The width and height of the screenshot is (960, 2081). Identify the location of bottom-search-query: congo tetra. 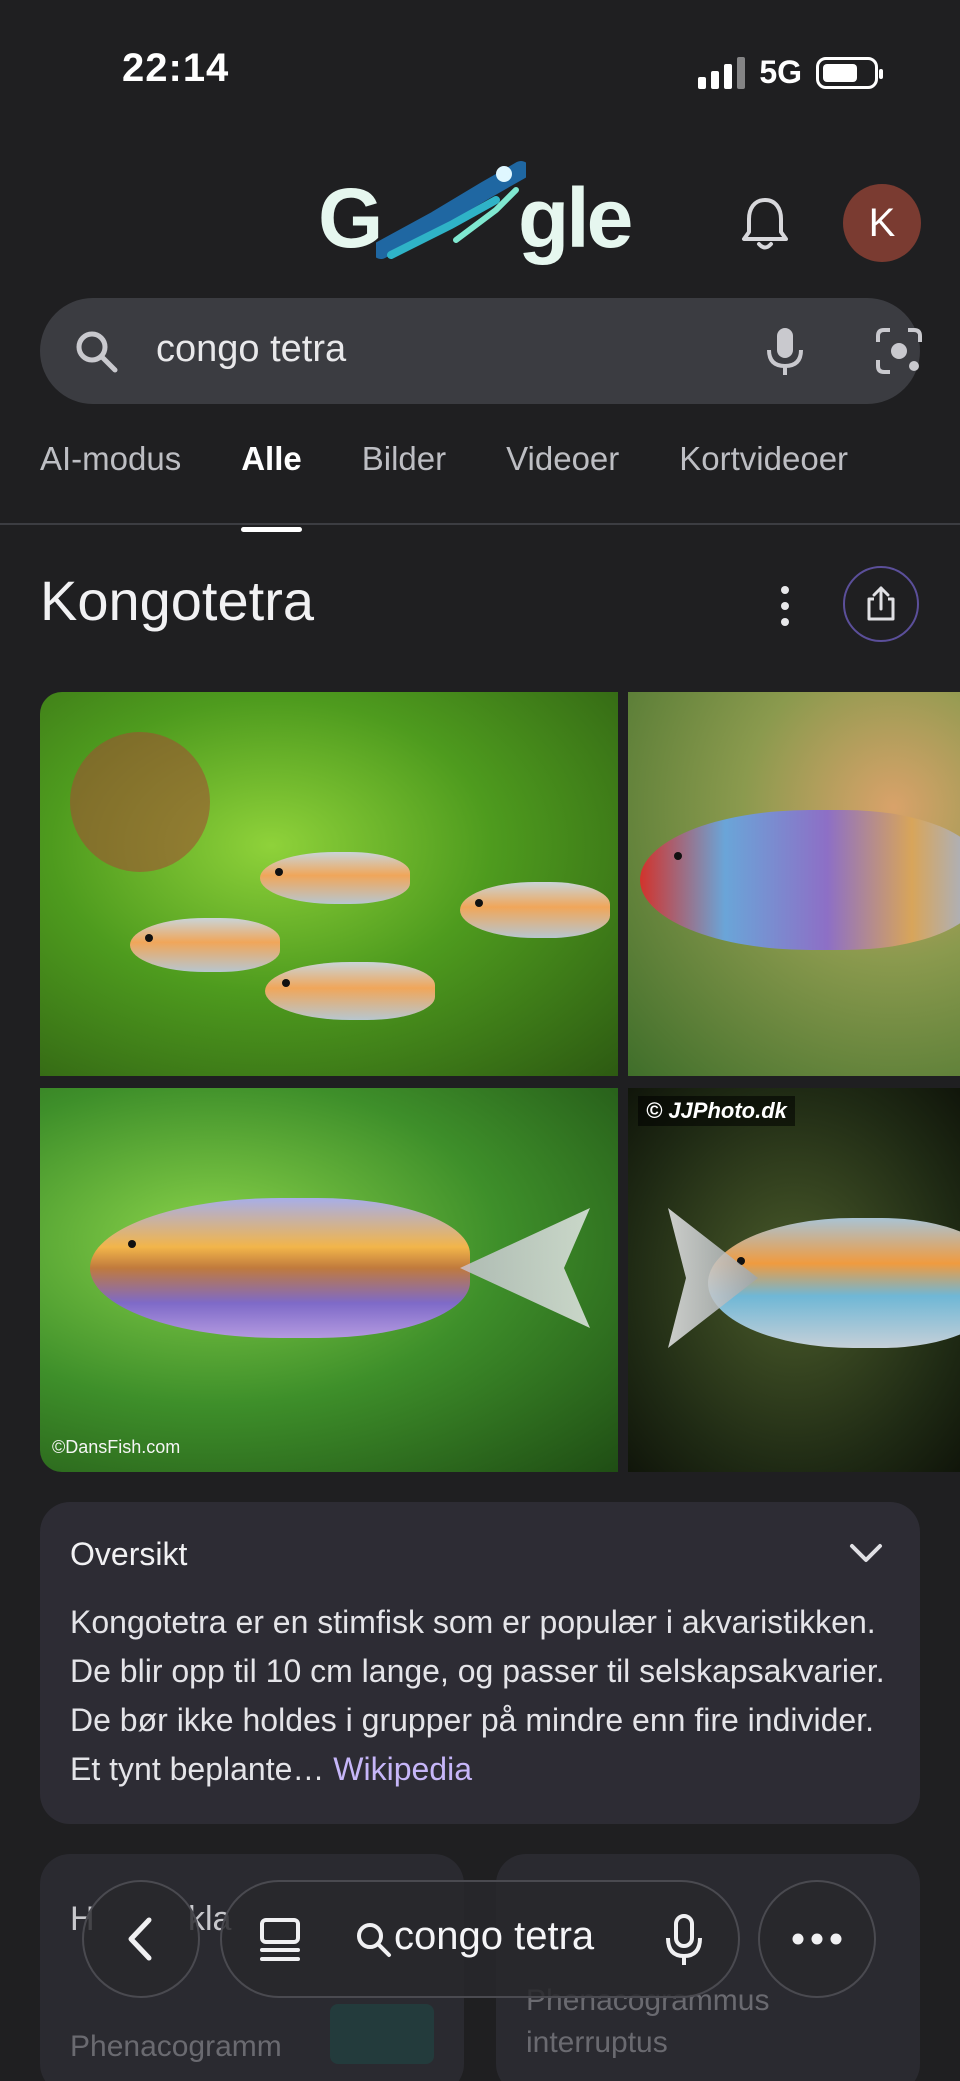
(494, 1936).